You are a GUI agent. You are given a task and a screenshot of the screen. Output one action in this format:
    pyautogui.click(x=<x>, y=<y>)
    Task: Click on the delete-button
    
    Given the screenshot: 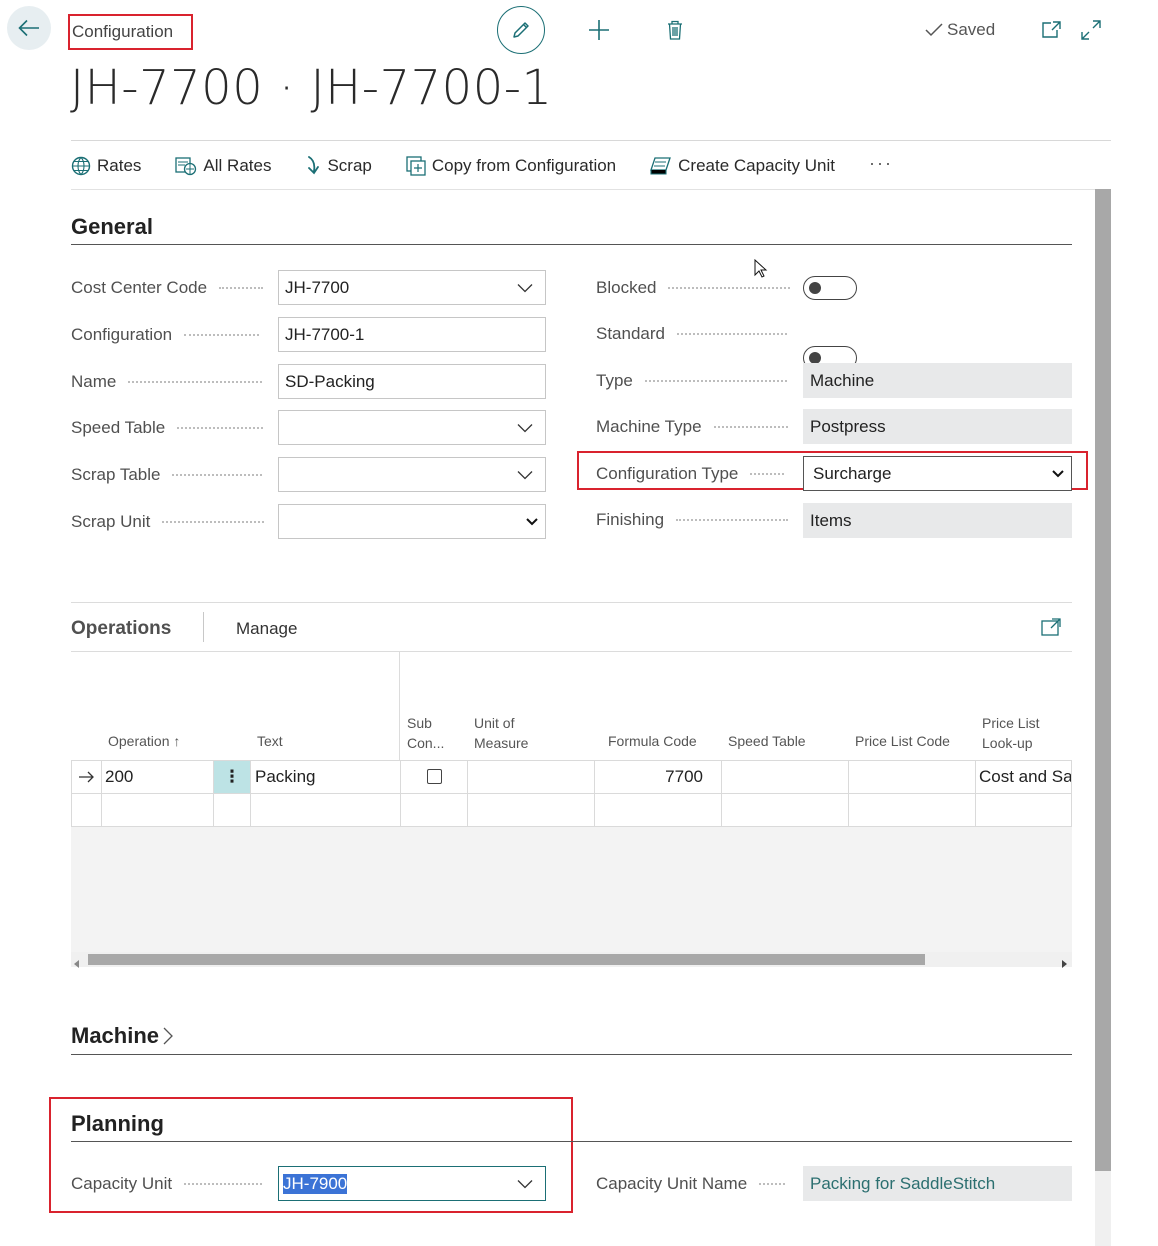 What is the action you would take?
    pyautogui.click(x=675, y=30)
    